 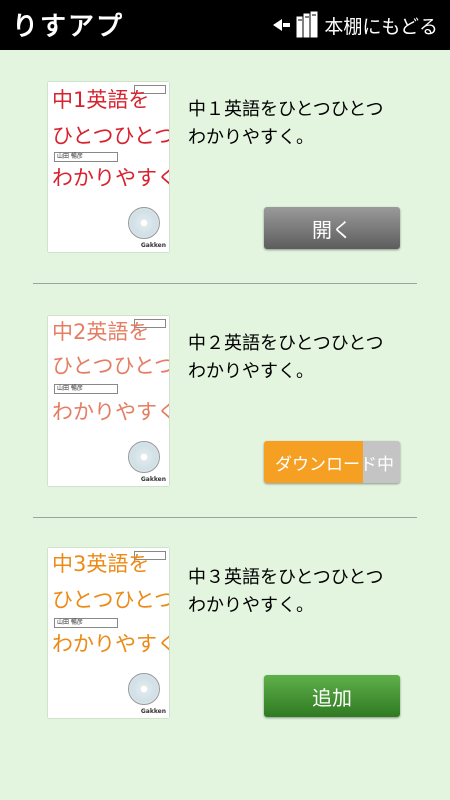 I want to click on add-button: 追加, so click(x=332, y=696).